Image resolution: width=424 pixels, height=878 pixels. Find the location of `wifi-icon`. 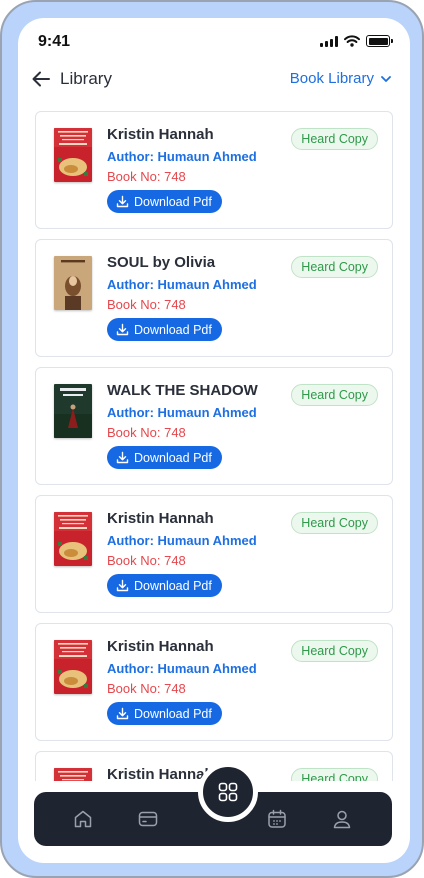

wifi-icon is located at coordinates (352, 41).